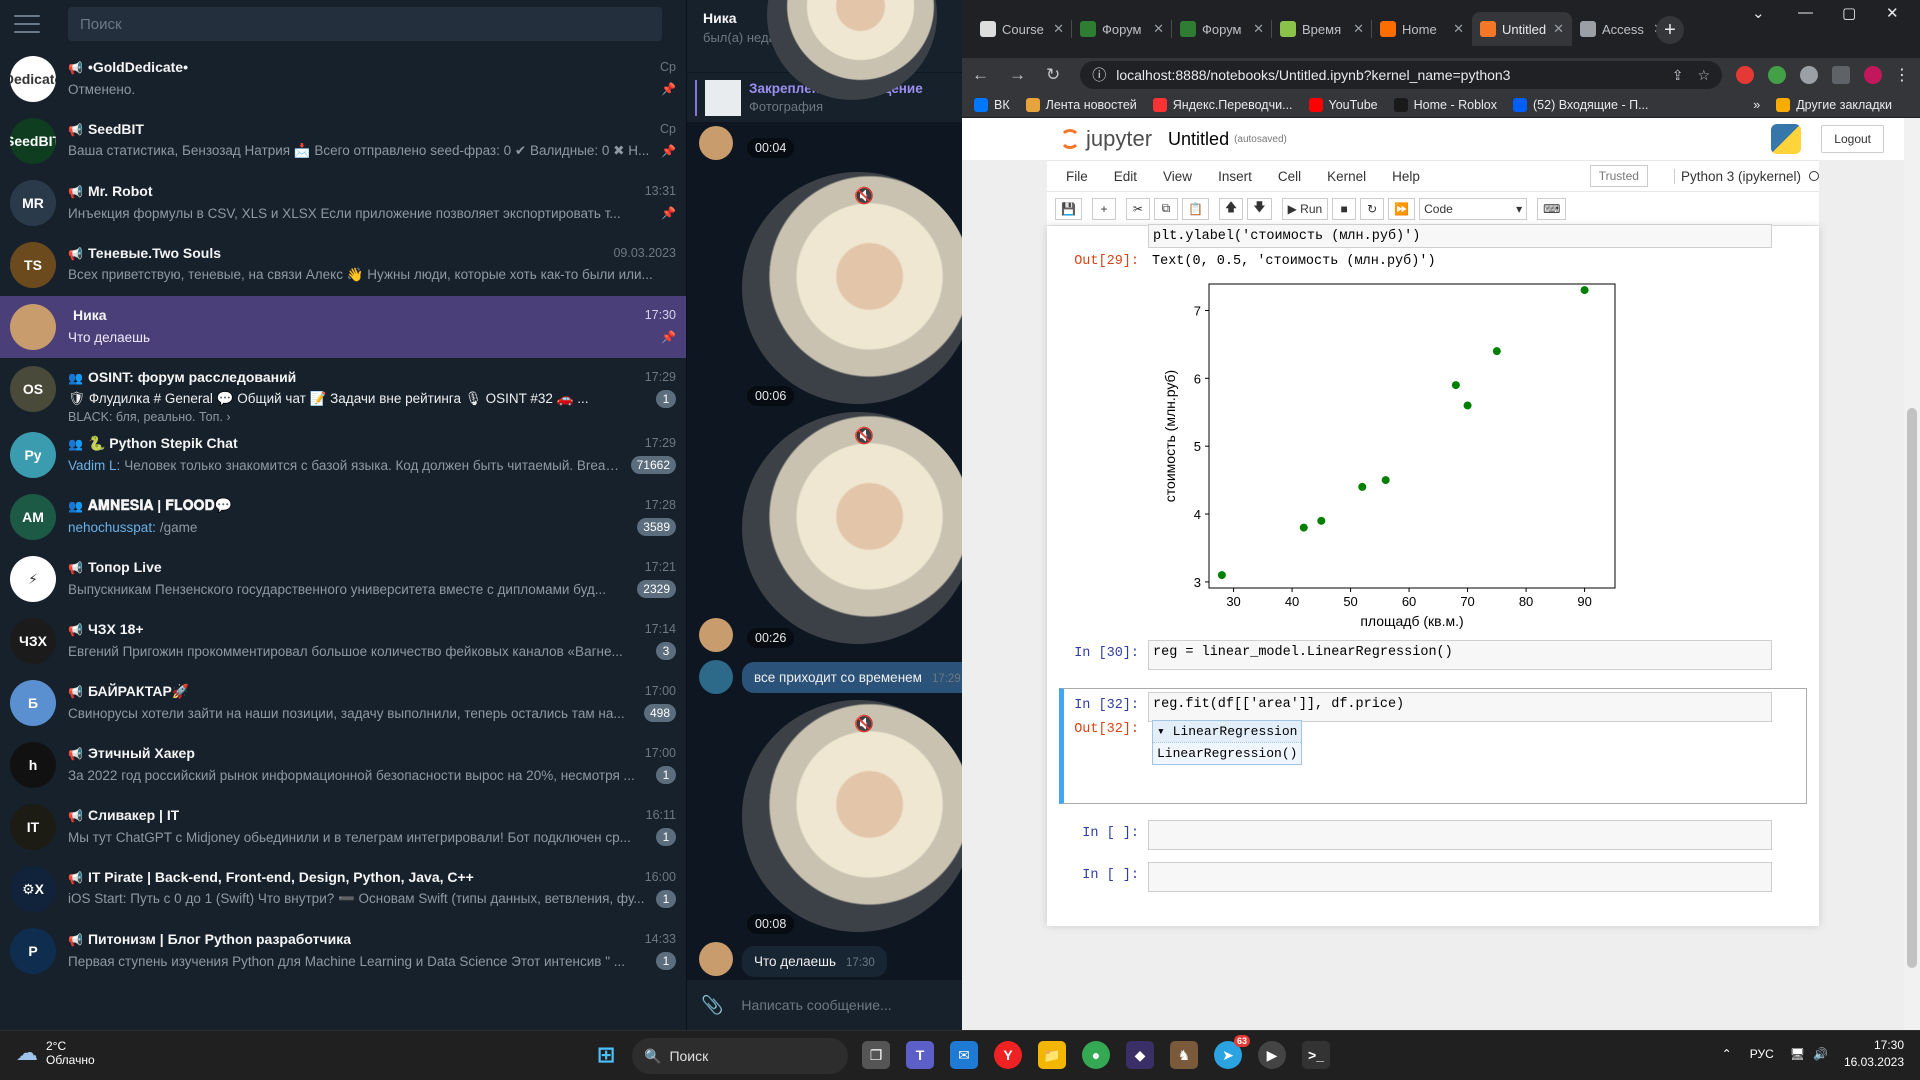 The height and width of the screenshot is (1080, 1920). What do you see at coordinates (1874, 1054) in the screenshot?
I see `clock: 17:30 16.03.2023` at bounding box center [1874, 1054].